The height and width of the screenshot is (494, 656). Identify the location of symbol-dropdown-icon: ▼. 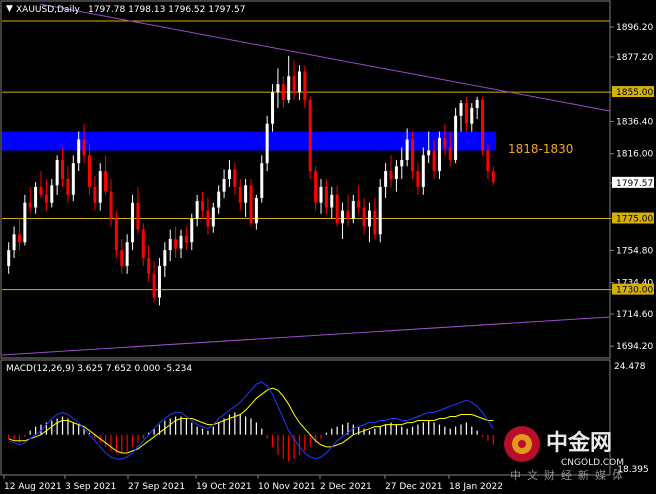
(9, 9).